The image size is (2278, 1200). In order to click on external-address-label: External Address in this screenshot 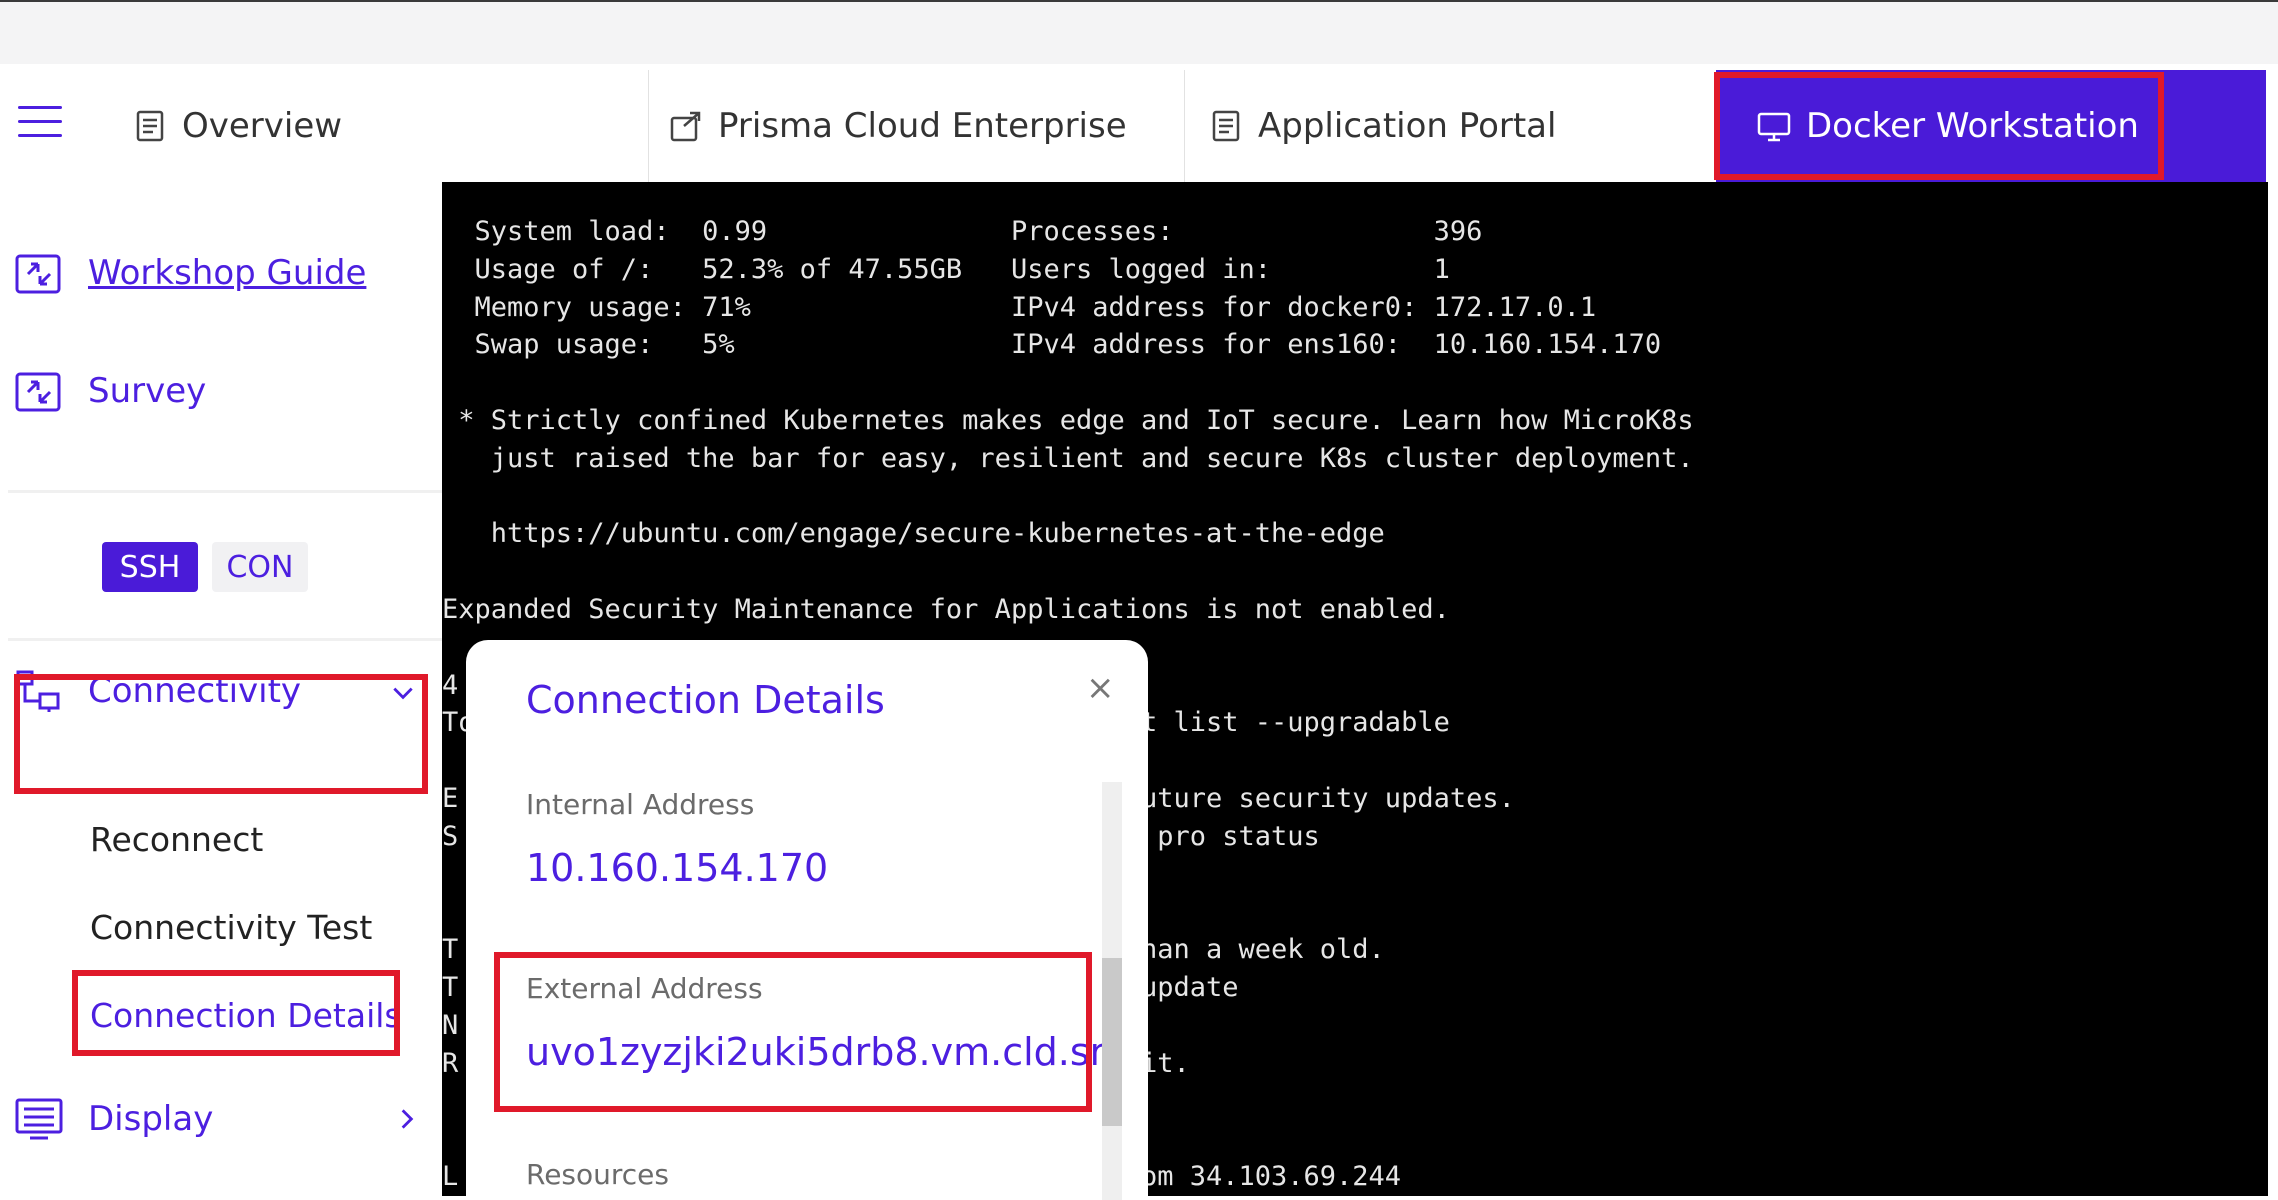, I will do `click(644, 988)`.